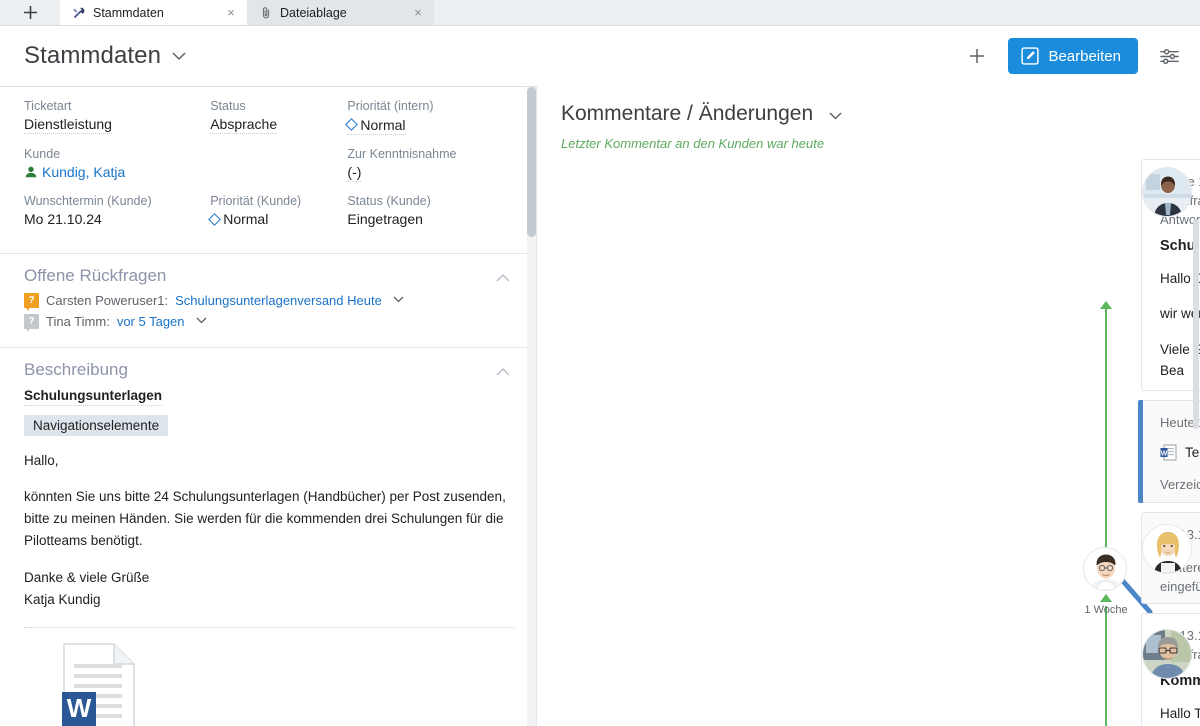 This screenshot has width=1200, height=726. I want to click on rueckfrage-link: vor 5 Tagen, so click(151, 321).